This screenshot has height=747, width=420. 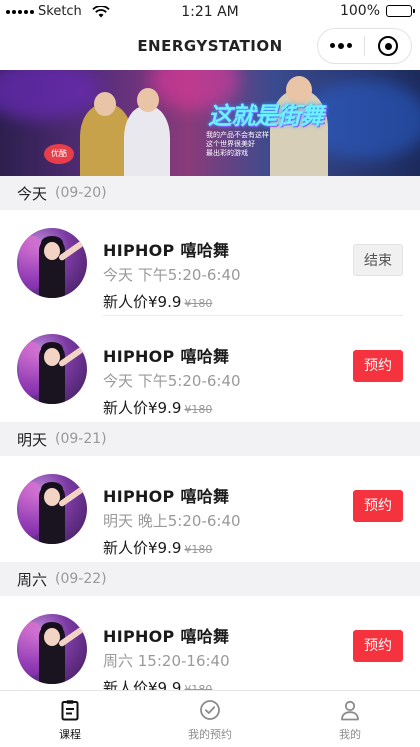 What do you see at coordinates (359, 11) in the screenshot?
I see `battery-percent: 100%` at bounding box center [359, 11].